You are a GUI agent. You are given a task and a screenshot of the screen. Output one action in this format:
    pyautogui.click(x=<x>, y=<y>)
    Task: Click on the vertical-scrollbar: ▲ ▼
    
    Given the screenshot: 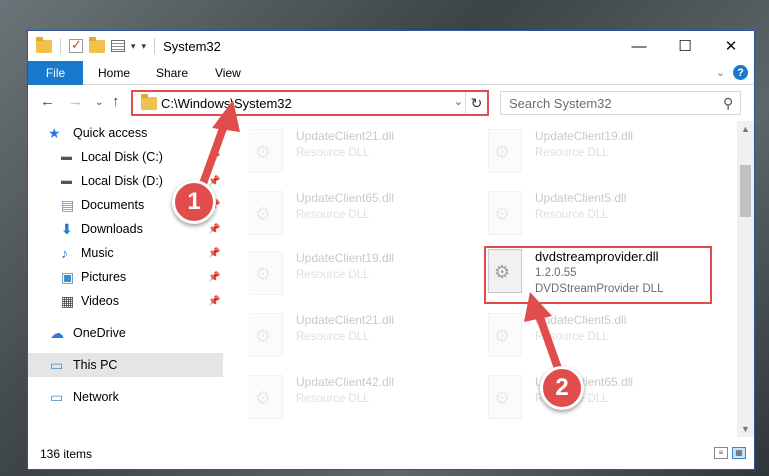 What is the action you would take?
    pyautogui.click(x=745, y=279)
    